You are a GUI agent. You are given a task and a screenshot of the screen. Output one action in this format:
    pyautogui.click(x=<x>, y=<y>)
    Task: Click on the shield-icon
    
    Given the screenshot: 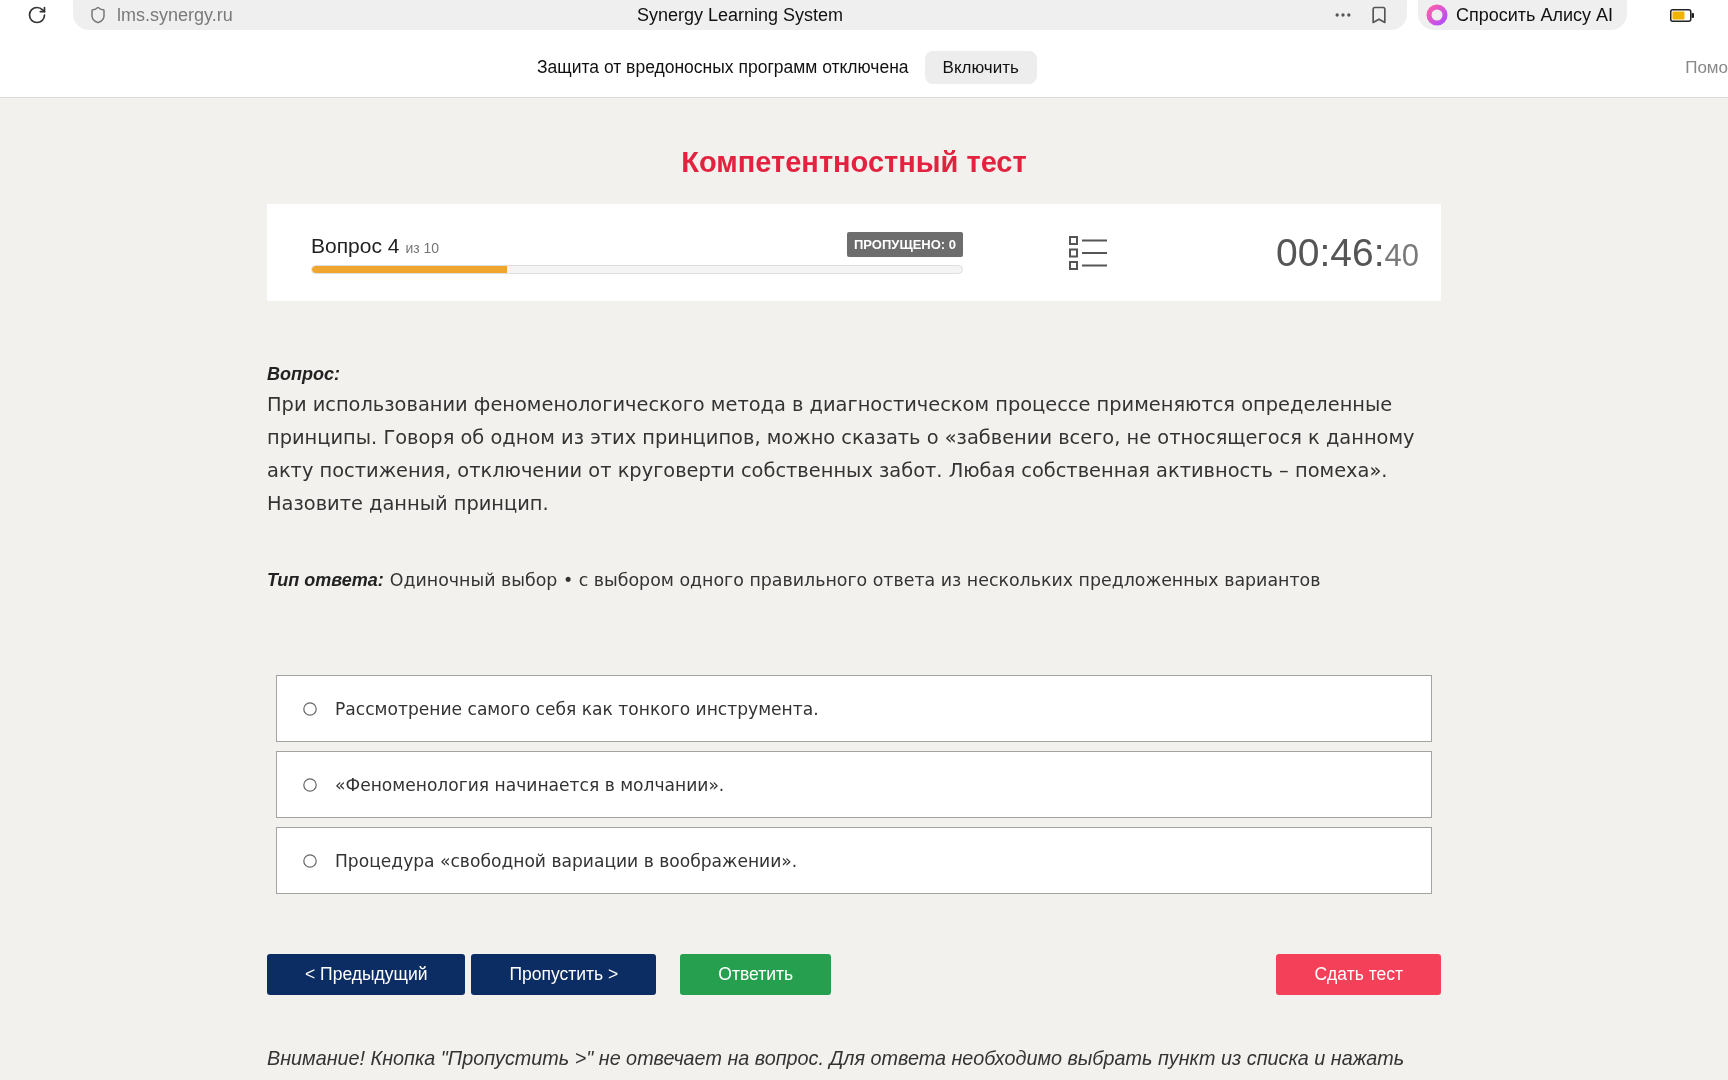 What is the action you would take?
    pyautogui.click(x=98, y=15)
    